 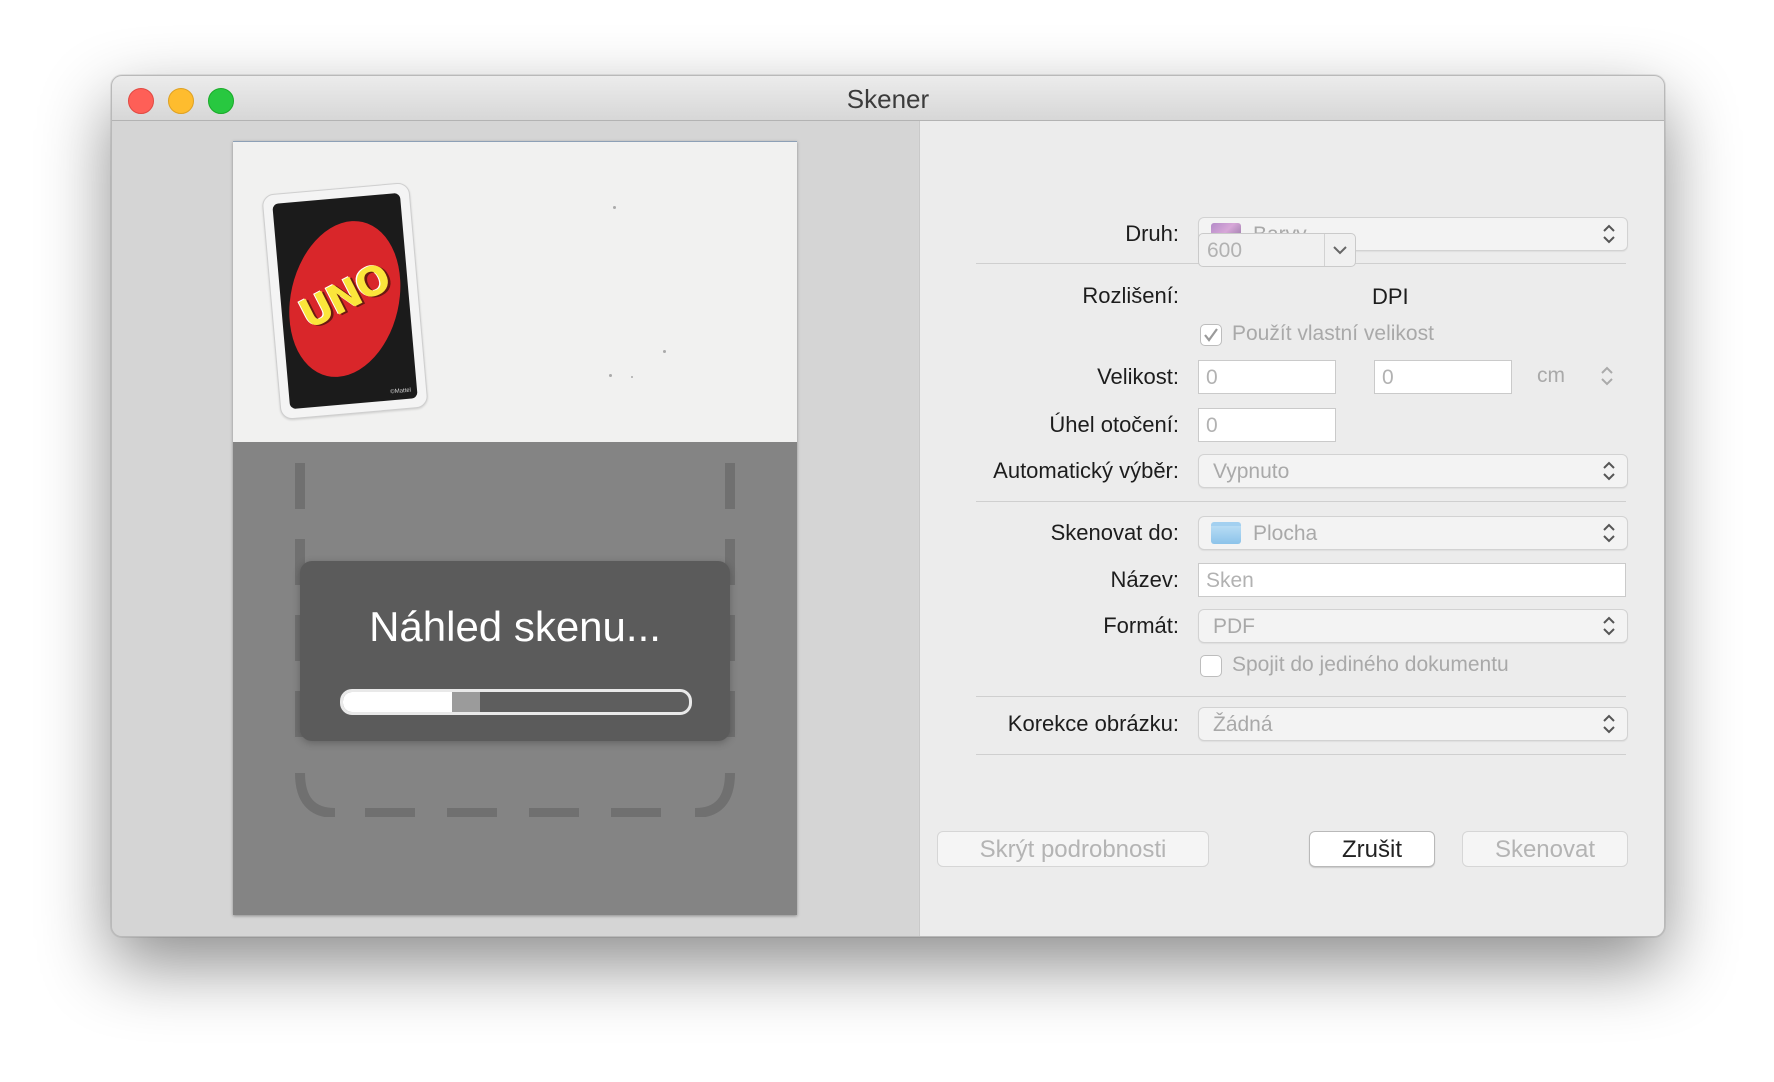 I want to click on auto-vyber-value: Vypnuto, so click(x=1251, y=471).